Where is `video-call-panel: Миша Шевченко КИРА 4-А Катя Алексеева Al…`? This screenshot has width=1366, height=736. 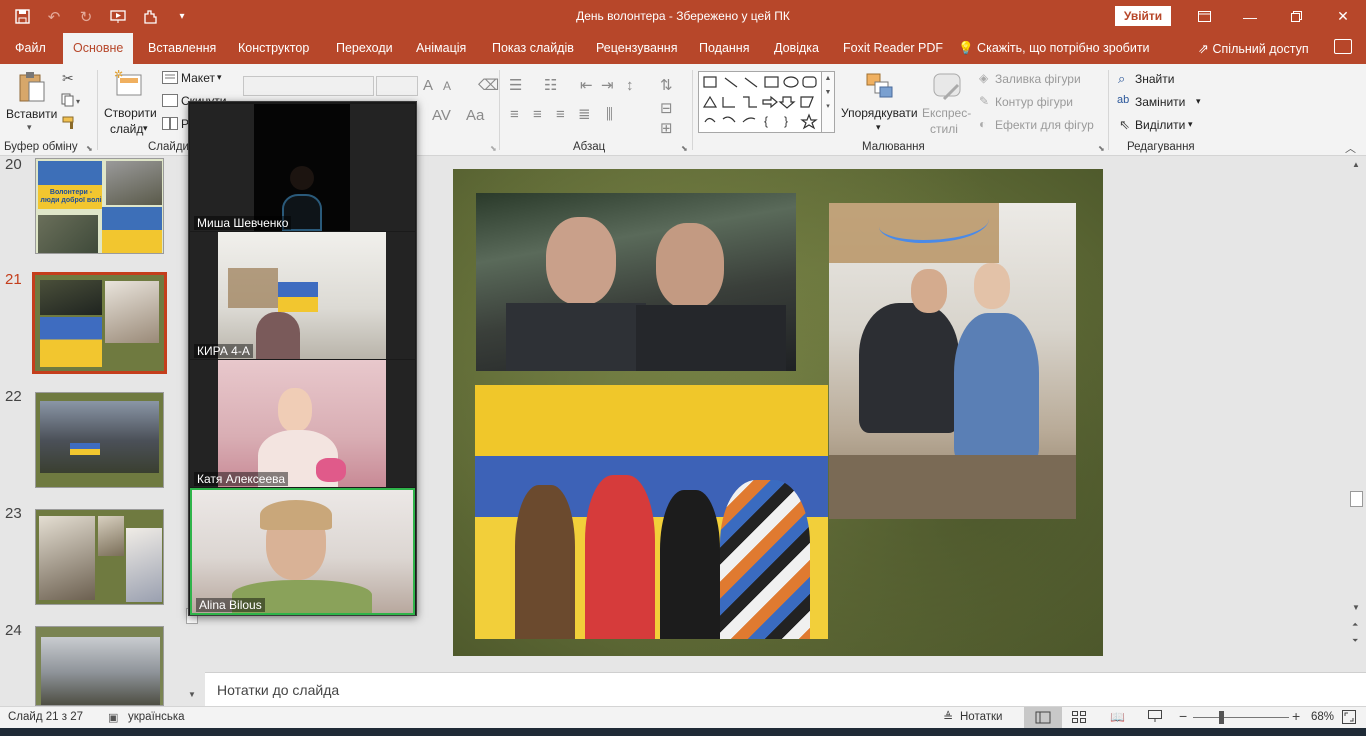 video-call-panel: Миша Шевченко КИРА 4-А Катя Алексеева Al… is located at coordinates (302, 358).